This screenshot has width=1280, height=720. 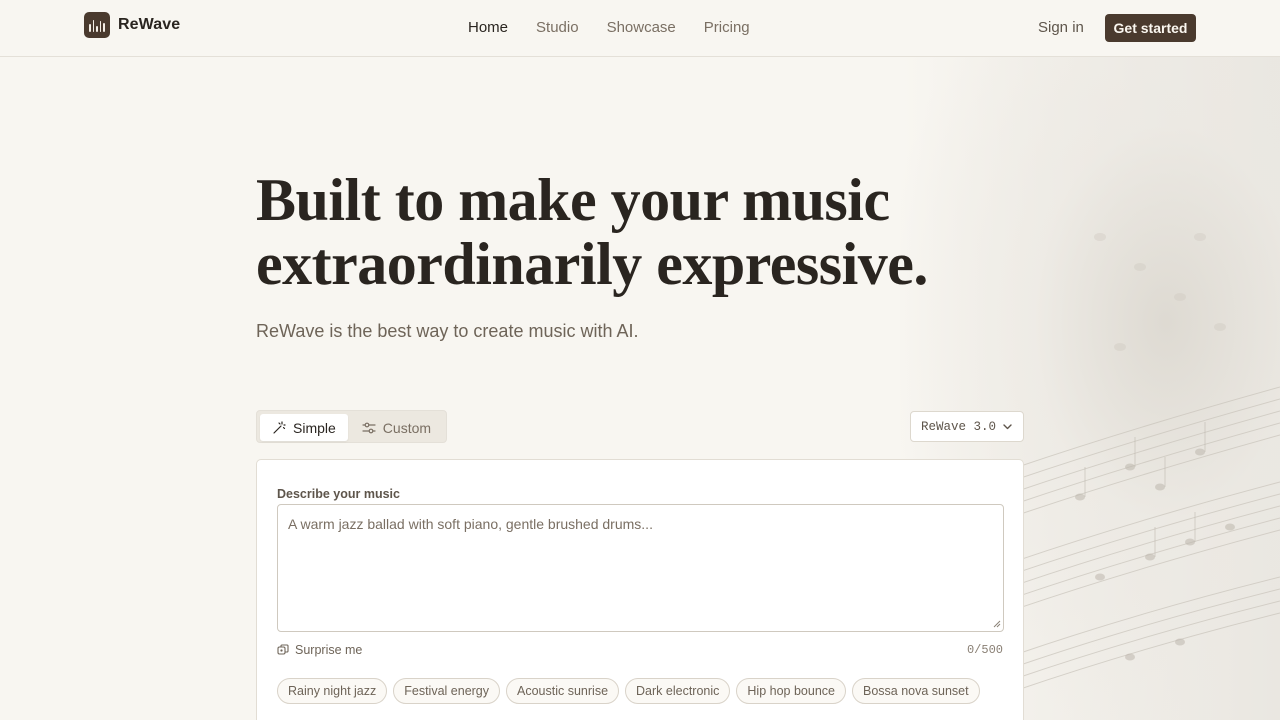 I want to click on hero-title-line-2: extraordinarily expressive., so click(x=592, y=264).